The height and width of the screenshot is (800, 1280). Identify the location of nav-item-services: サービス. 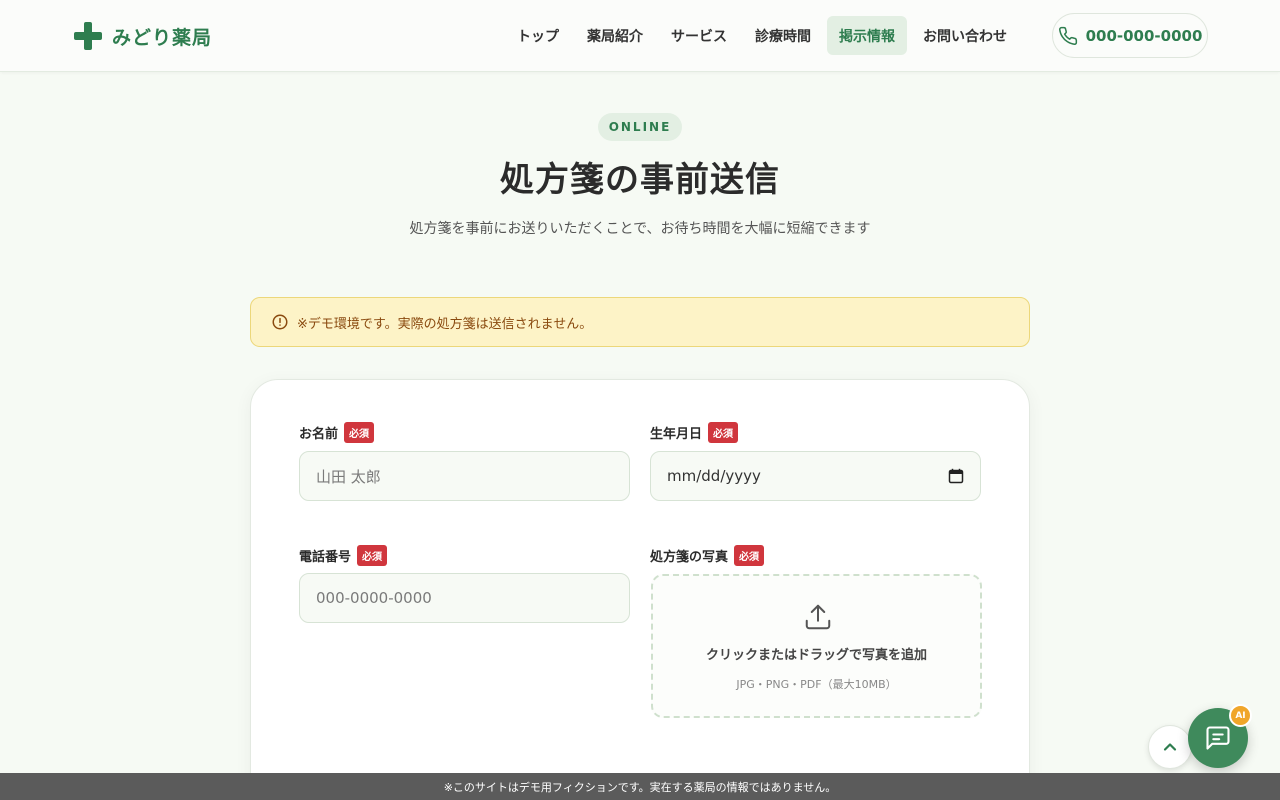
(699, 35).